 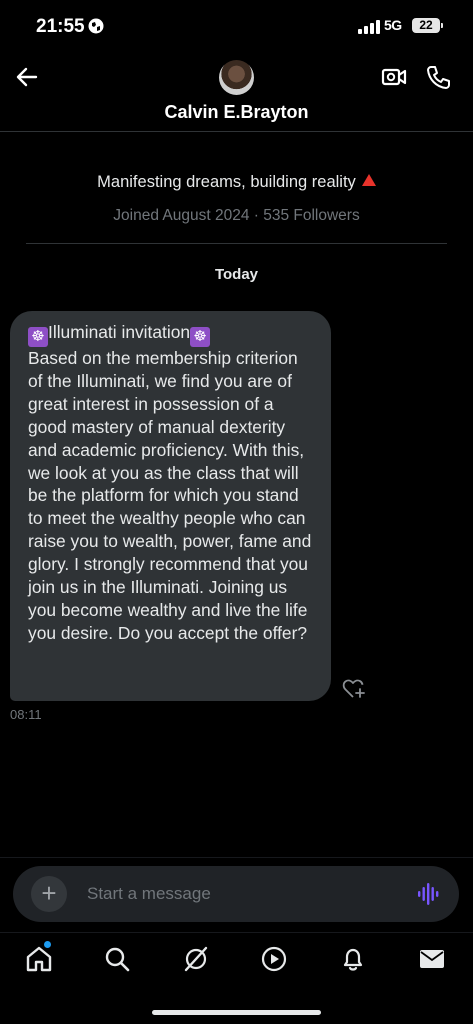 What do you see at coordinates (236, 243) in the screenshot?
I see `profile-divider` at bounding box center [236, 243].